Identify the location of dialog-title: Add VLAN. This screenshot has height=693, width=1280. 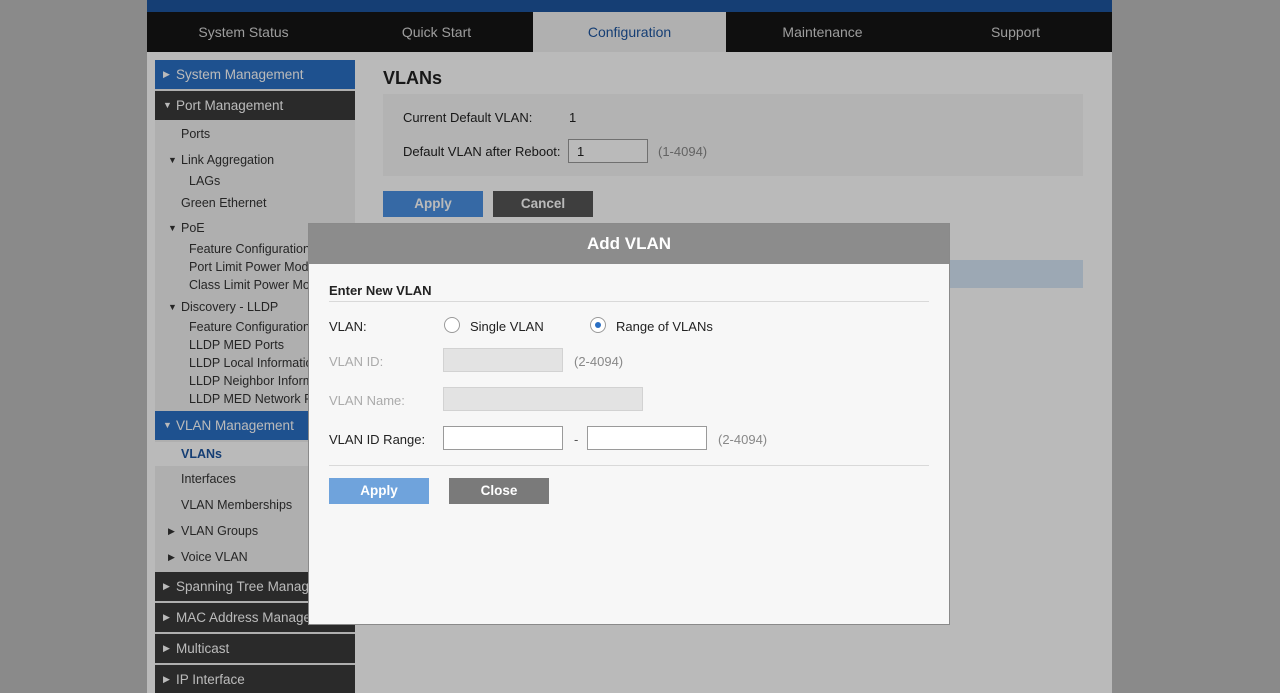
(629, 244).